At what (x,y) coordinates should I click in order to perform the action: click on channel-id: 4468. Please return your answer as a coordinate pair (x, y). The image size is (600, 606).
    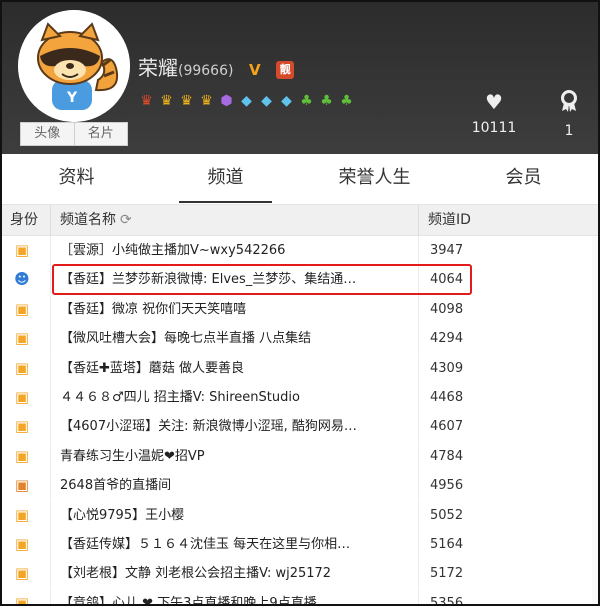
    Looking at the image, I should click on (446, 397).